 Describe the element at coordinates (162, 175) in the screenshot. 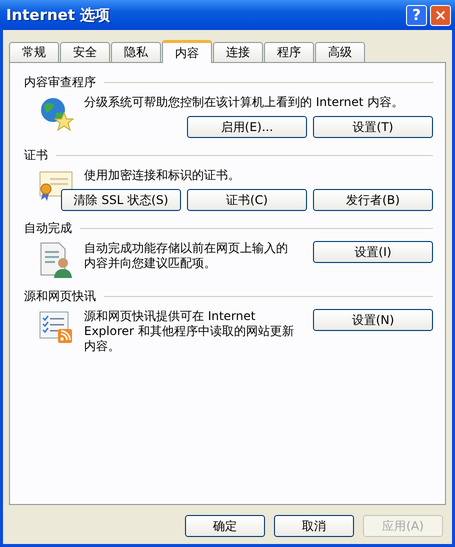

I see `section-description: 使用加密连接和标识的证书。` at that location.